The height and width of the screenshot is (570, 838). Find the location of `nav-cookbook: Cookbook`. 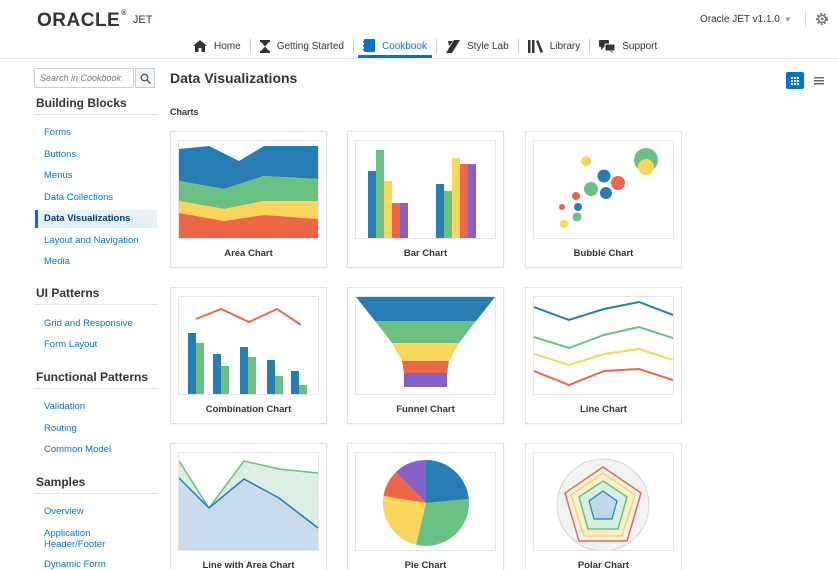

nav-cookbook: Cookbook is located at coordinates (395, 46).